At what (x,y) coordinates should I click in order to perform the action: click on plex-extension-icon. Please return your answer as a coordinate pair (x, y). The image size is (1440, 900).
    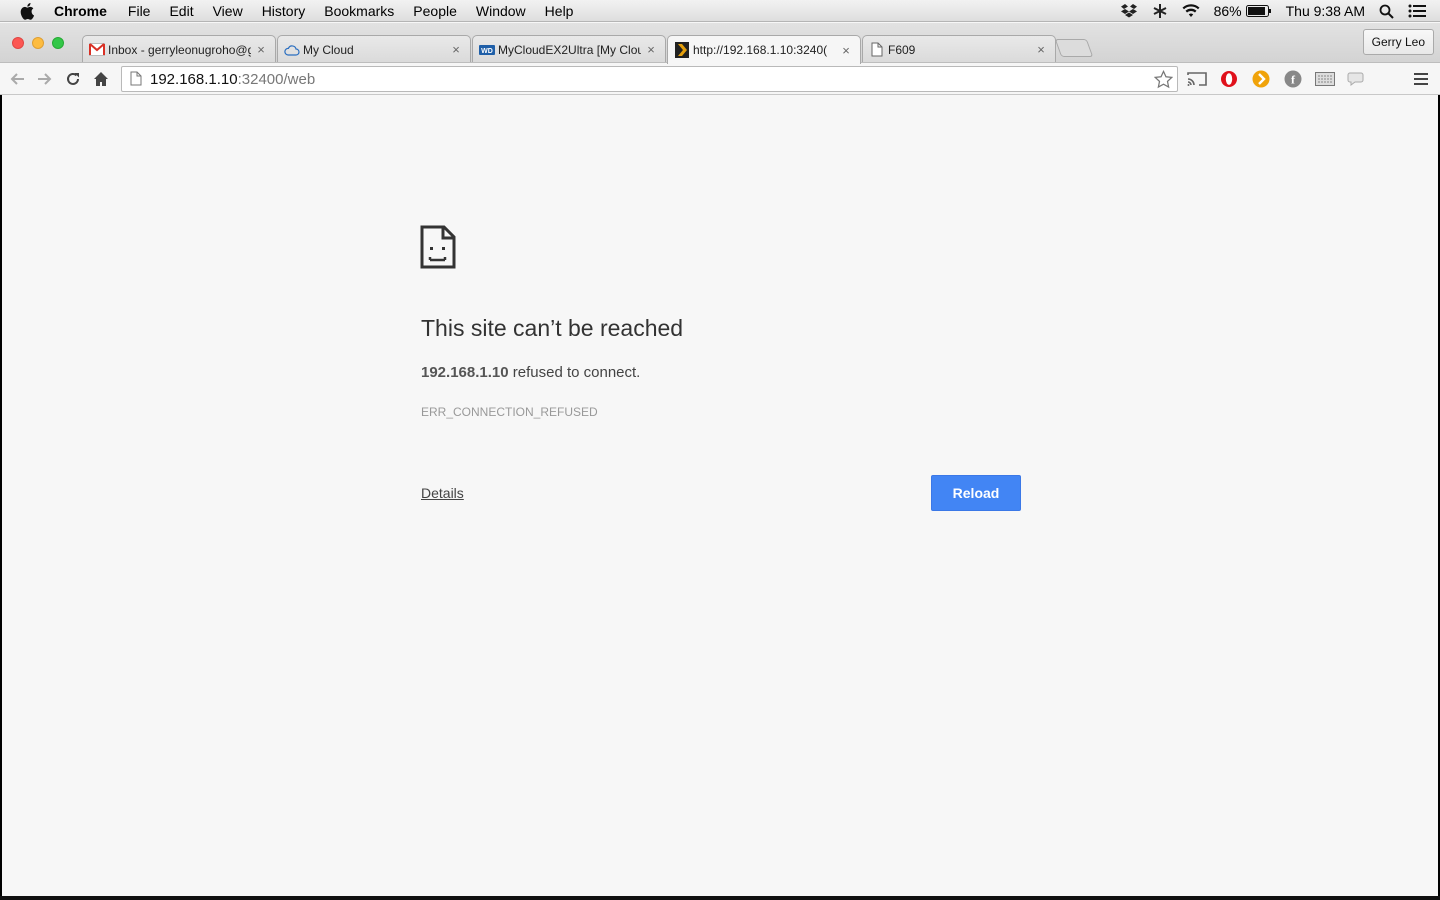
    Looking at the image, I should click on (1261, 79).